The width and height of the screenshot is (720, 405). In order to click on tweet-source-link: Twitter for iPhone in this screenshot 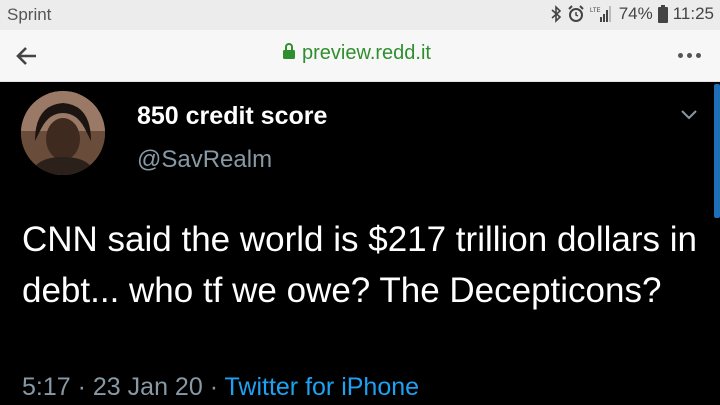, I will do `click(322, 387)`.